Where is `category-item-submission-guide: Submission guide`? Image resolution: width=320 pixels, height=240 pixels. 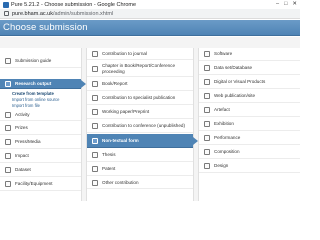 category-item-submission-guide: Submission guide is located at coordinates (40, 61).